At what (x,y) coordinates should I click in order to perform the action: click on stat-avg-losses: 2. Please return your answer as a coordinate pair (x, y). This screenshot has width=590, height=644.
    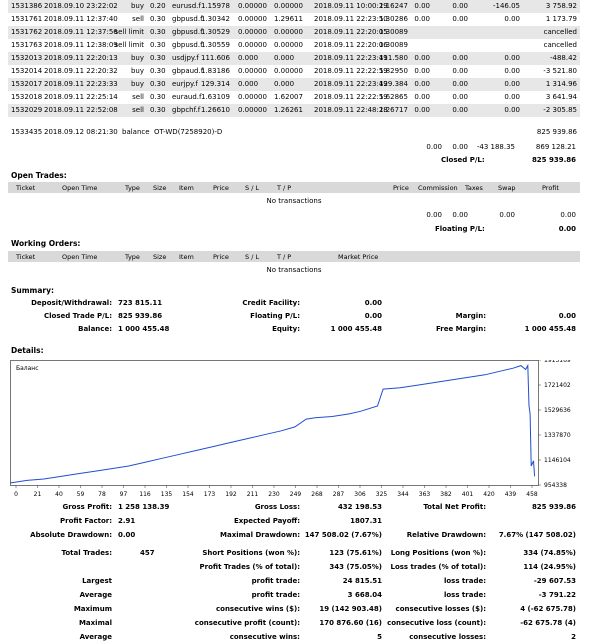
    Looking at the image, I should click on (573, 637).